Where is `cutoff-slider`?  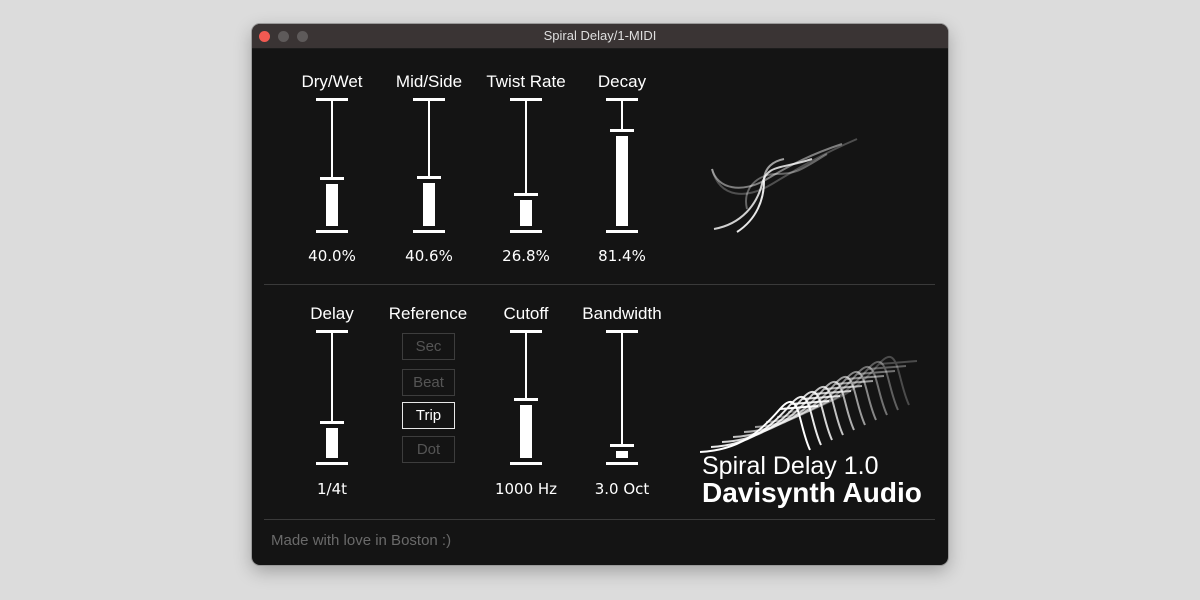 cutoff-slider is located at coordinates (526, 397).